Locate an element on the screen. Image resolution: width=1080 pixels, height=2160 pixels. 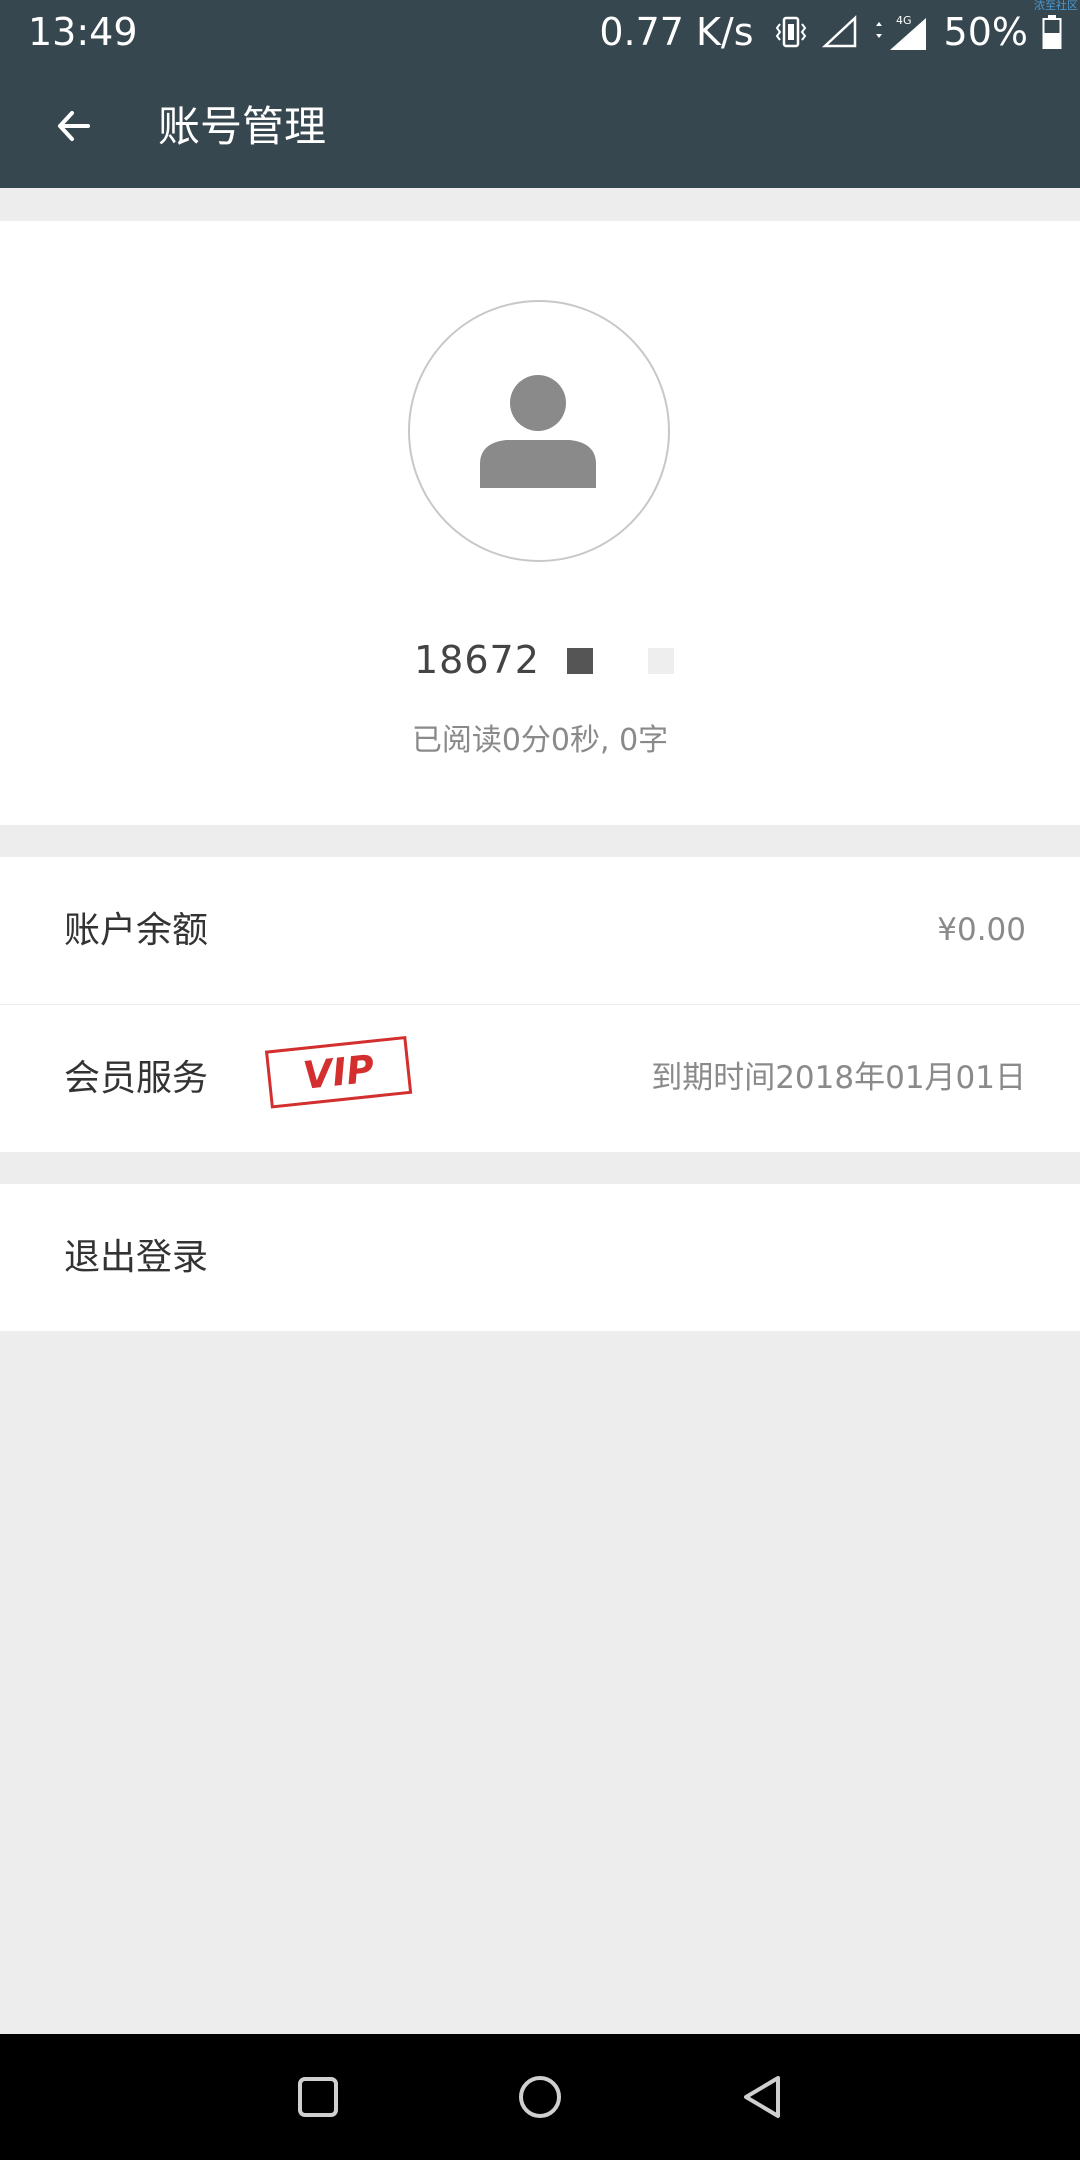
navigation-bar is located at coordinates (540, 2097).